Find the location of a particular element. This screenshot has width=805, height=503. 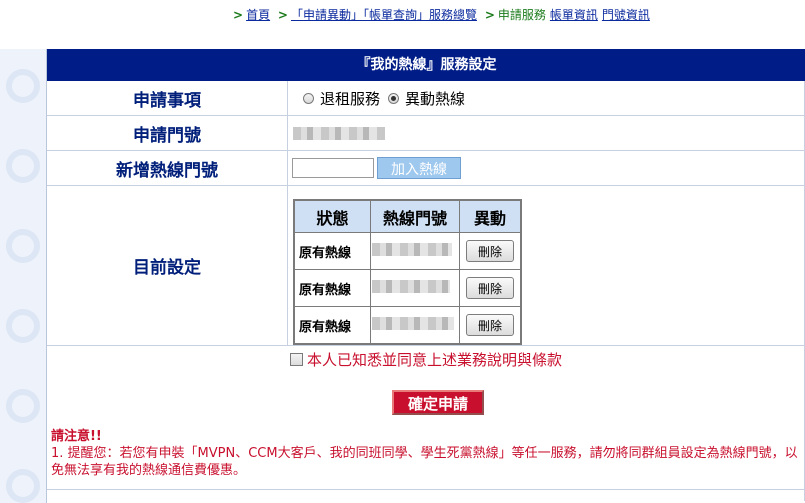

hotline-table: 狀態 熱線門號 異動 原有熱線 刪除 原有熱線 刪除 原有熱線 刪除 is located at coordinates (407, 272).